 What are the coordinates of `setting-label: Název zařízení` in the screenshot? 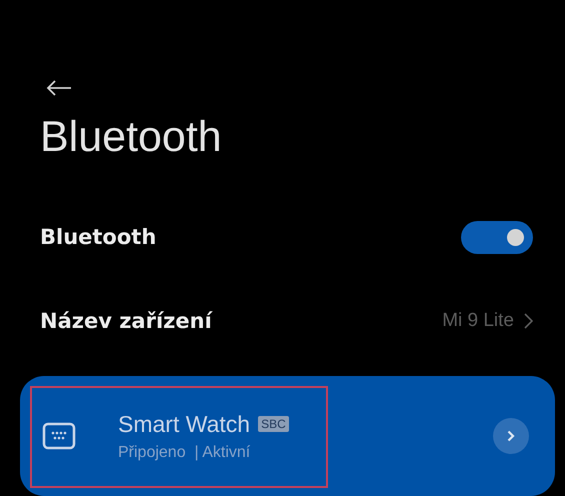 It's located at (126, 320).